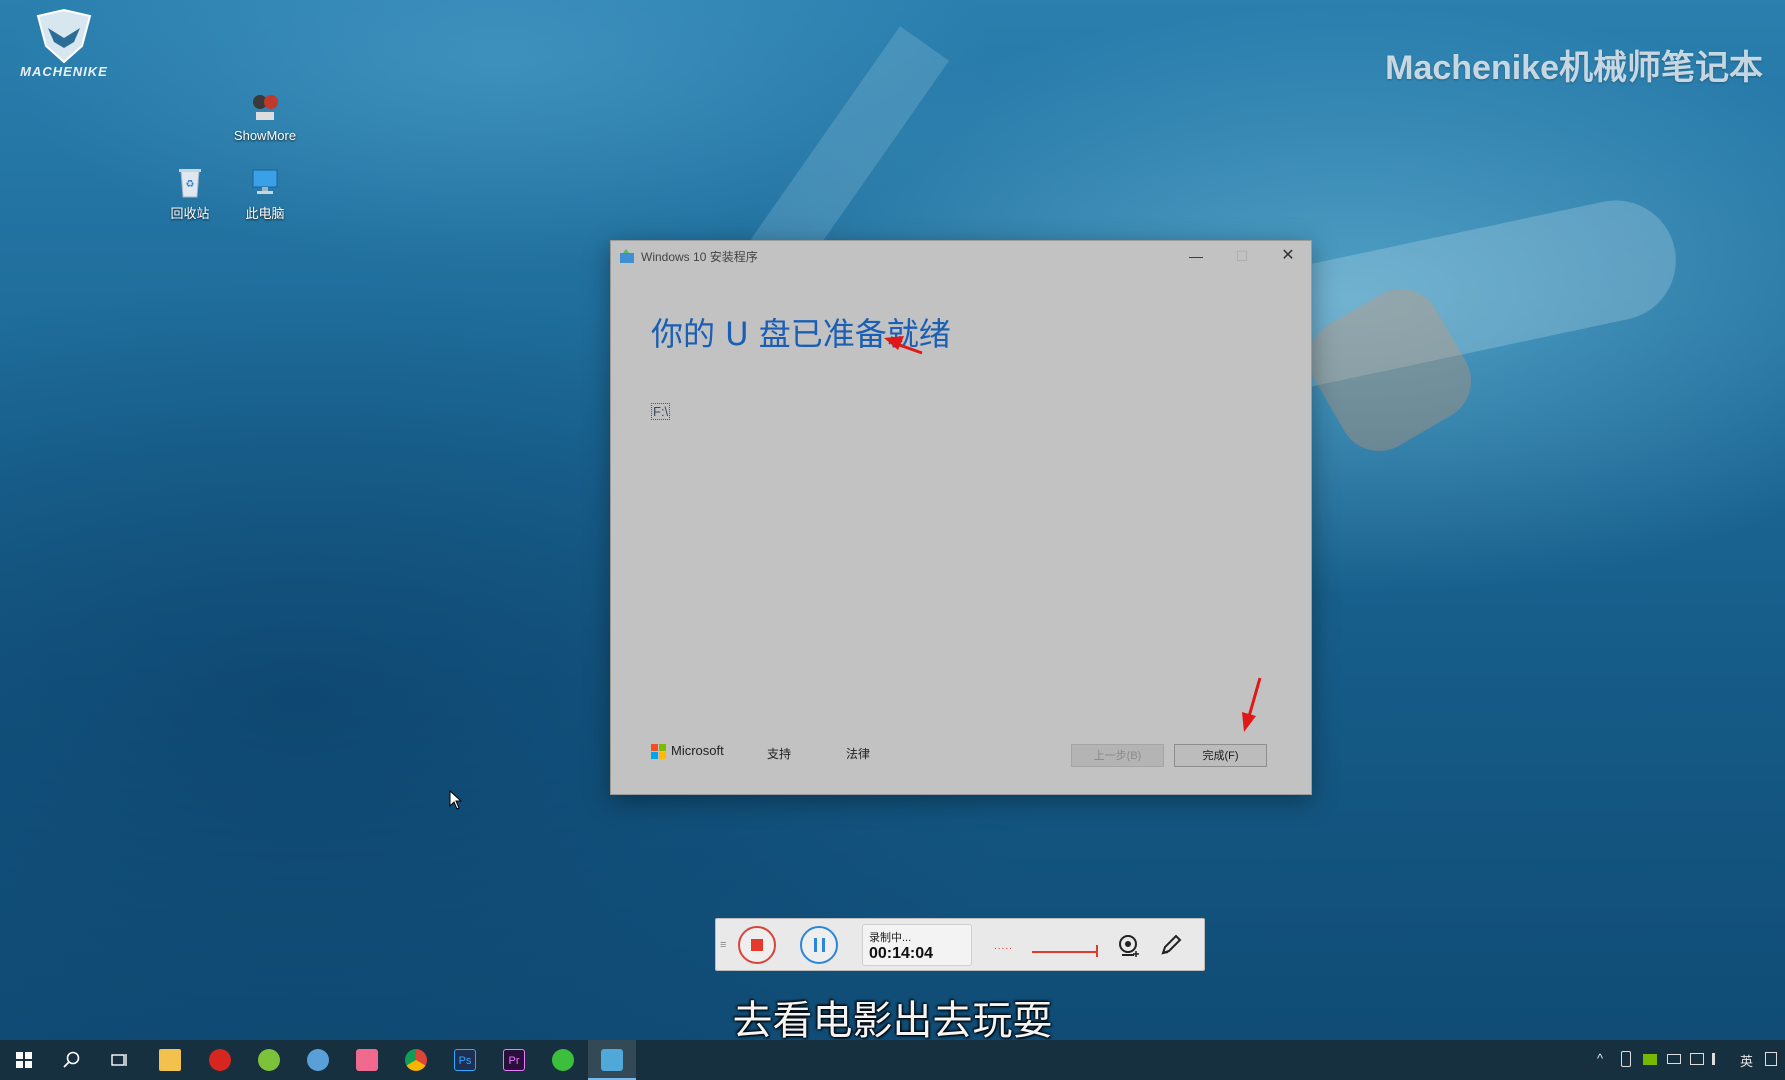 The image size is (1785, 1080). I want to click on search-icon, so click(72, 1062).